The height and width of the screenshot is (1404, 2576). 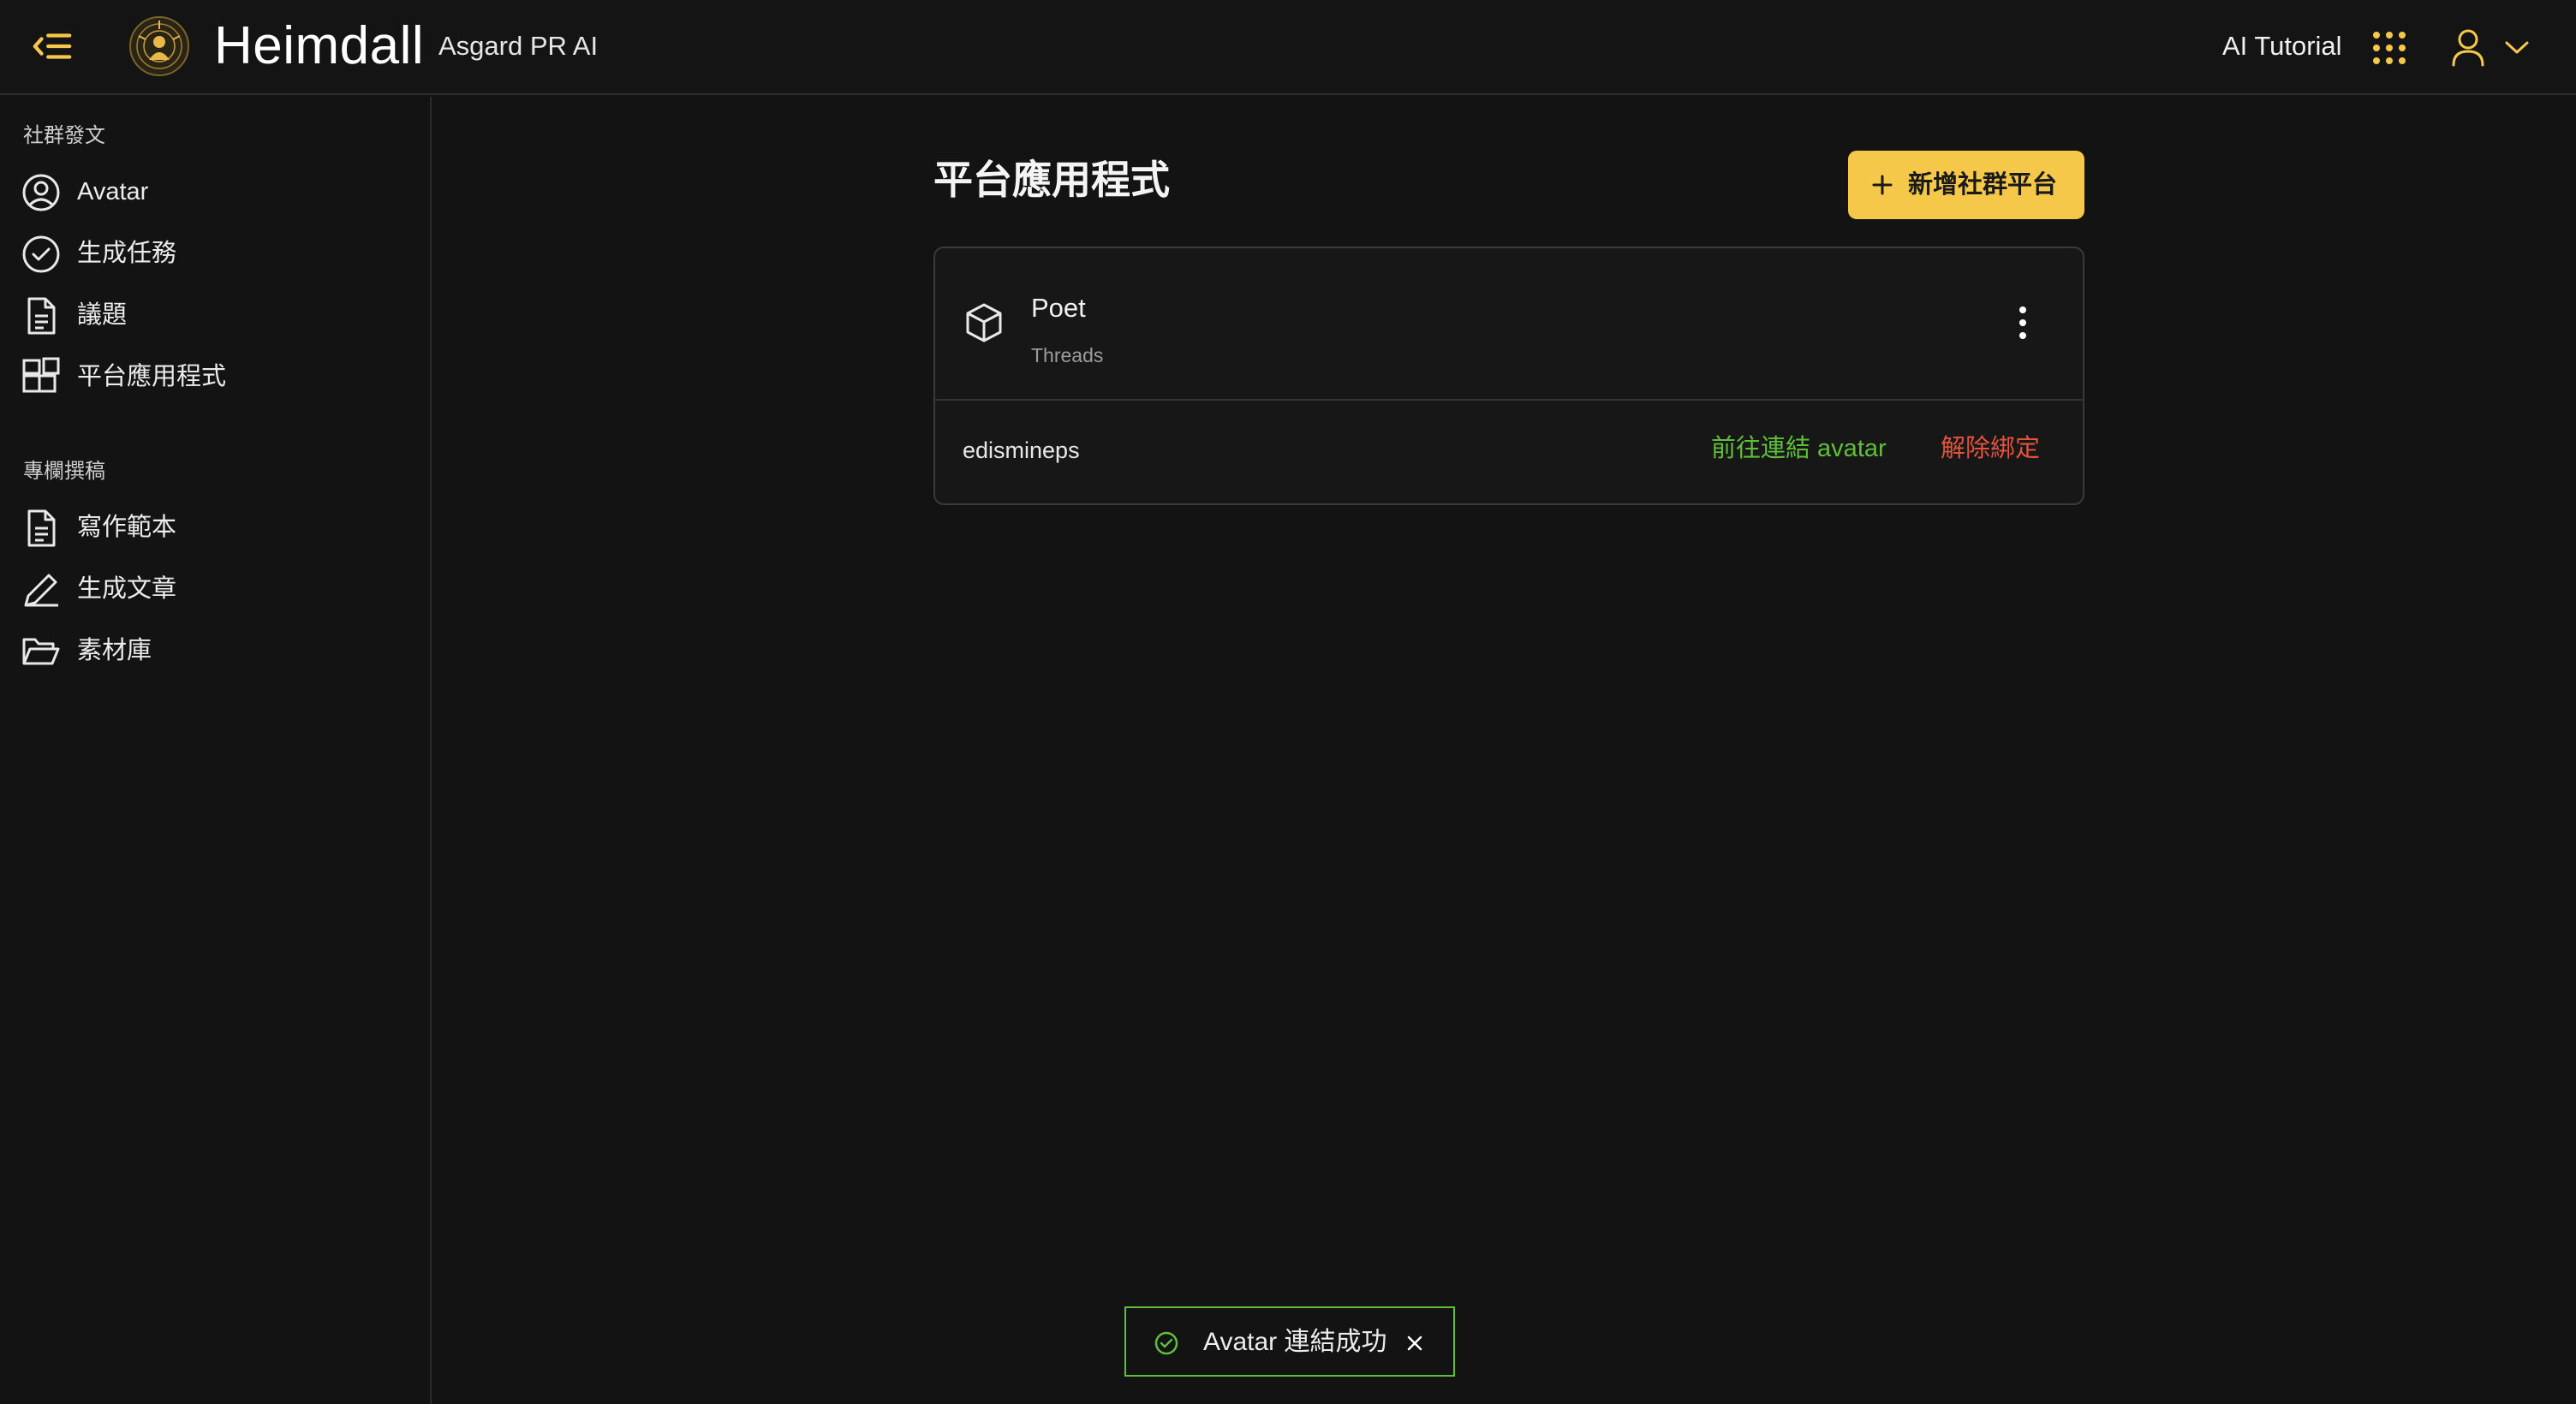 What do you see at coordinates (64, 471) in the screenshot?
I see `sidebar-section-label: 專欄撰稿` at bounding box center [64, 471].